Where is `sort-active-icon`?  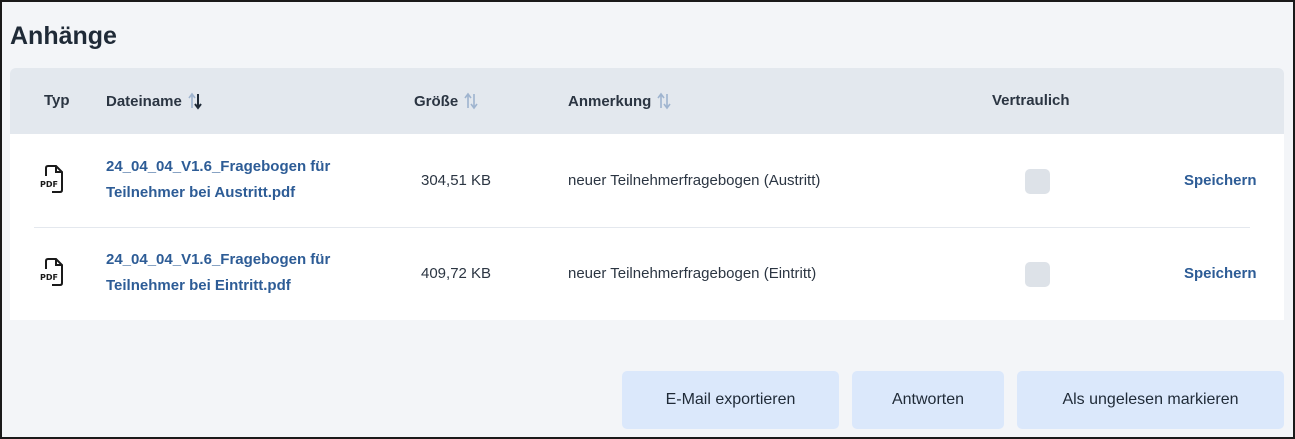
sort-active-icon is located at coordinates (195, 101).